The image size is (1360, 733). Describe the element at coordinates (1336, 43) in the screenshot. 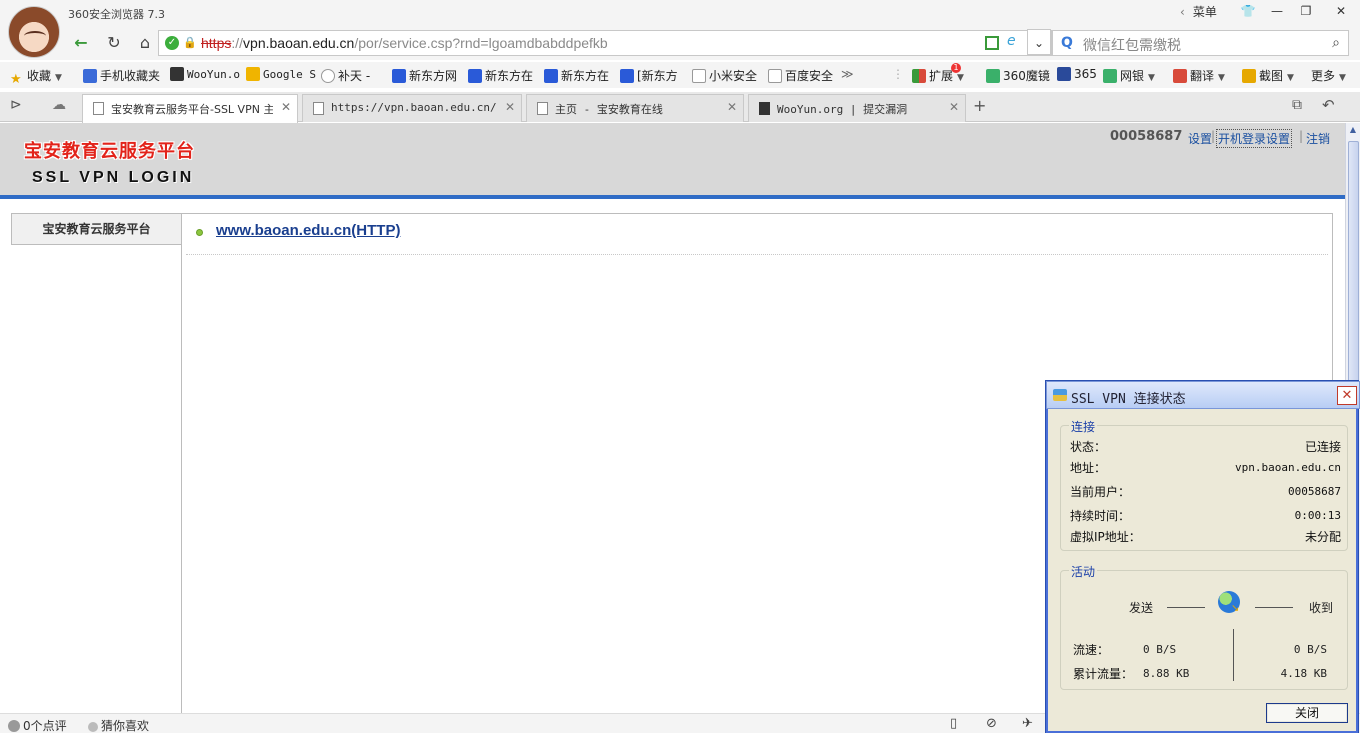

I see `search-icon: ⌕` at that location.